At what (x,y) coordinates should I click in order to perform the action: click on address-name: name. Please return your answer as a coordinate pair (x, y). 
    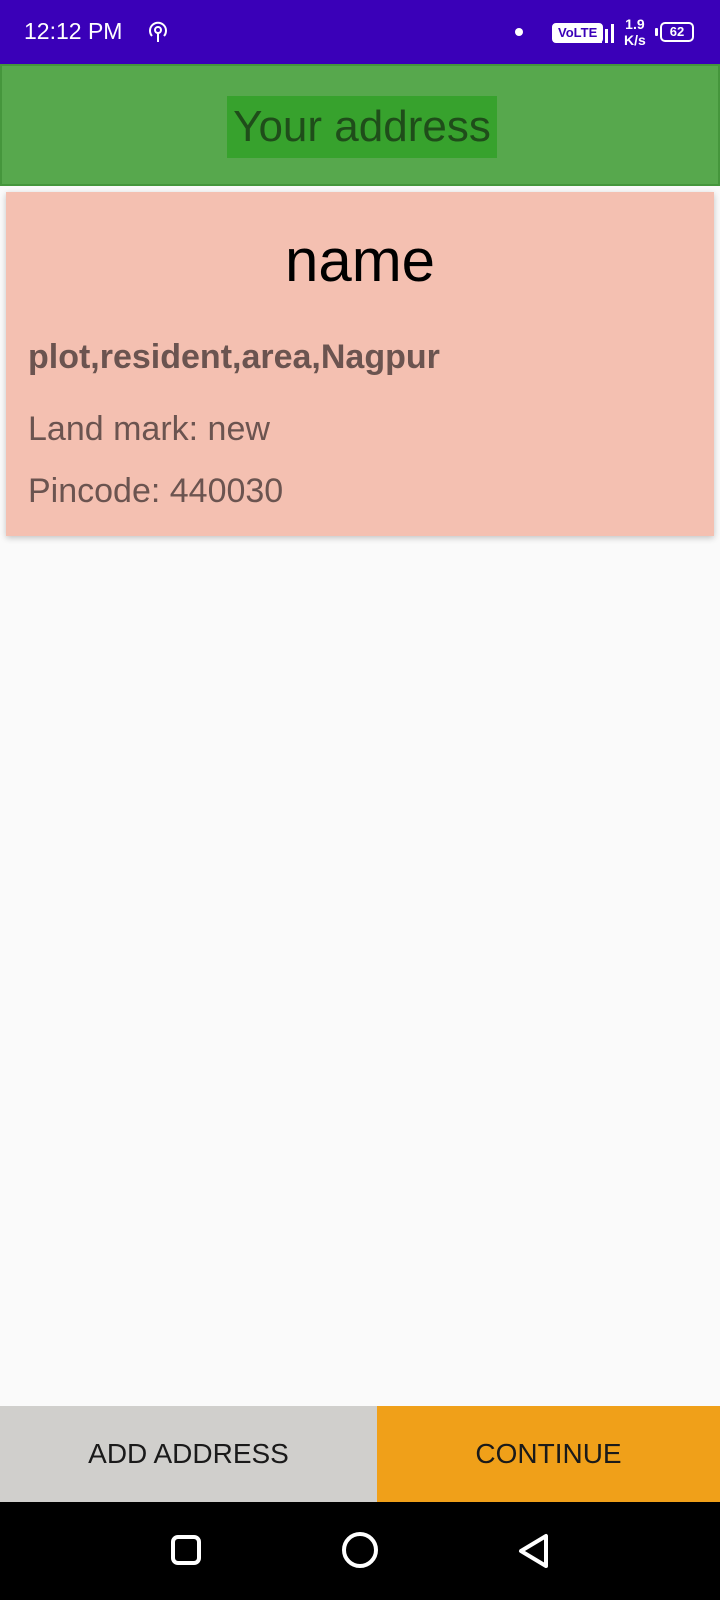
    Looking at the image, I should click on (360, 260).